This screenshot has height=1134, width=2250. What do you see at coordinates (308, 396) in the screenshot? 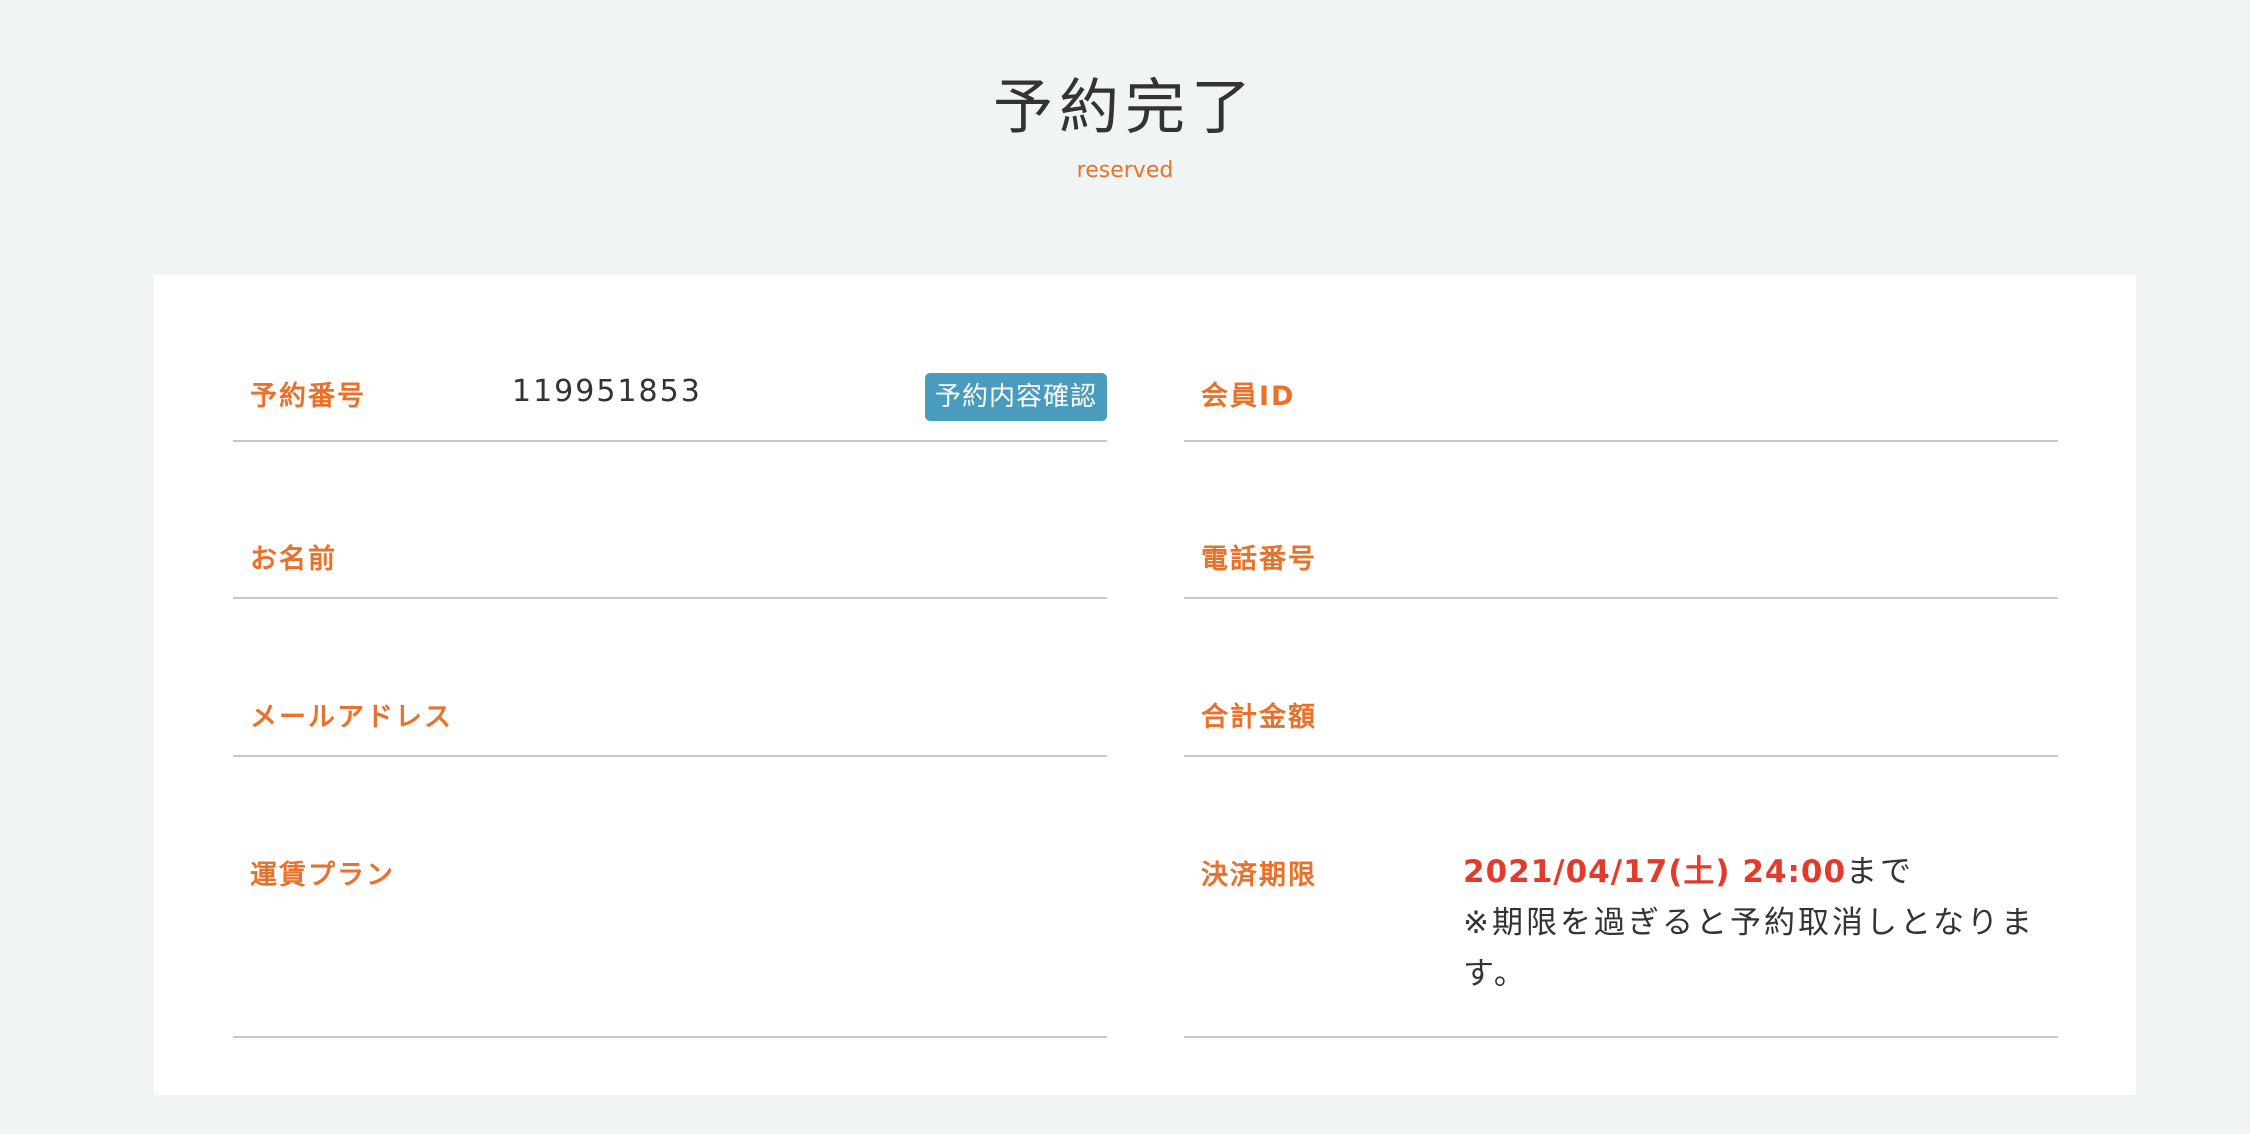
I see `reservation-number-label: 予約番号` at bounding box center [308, 396].